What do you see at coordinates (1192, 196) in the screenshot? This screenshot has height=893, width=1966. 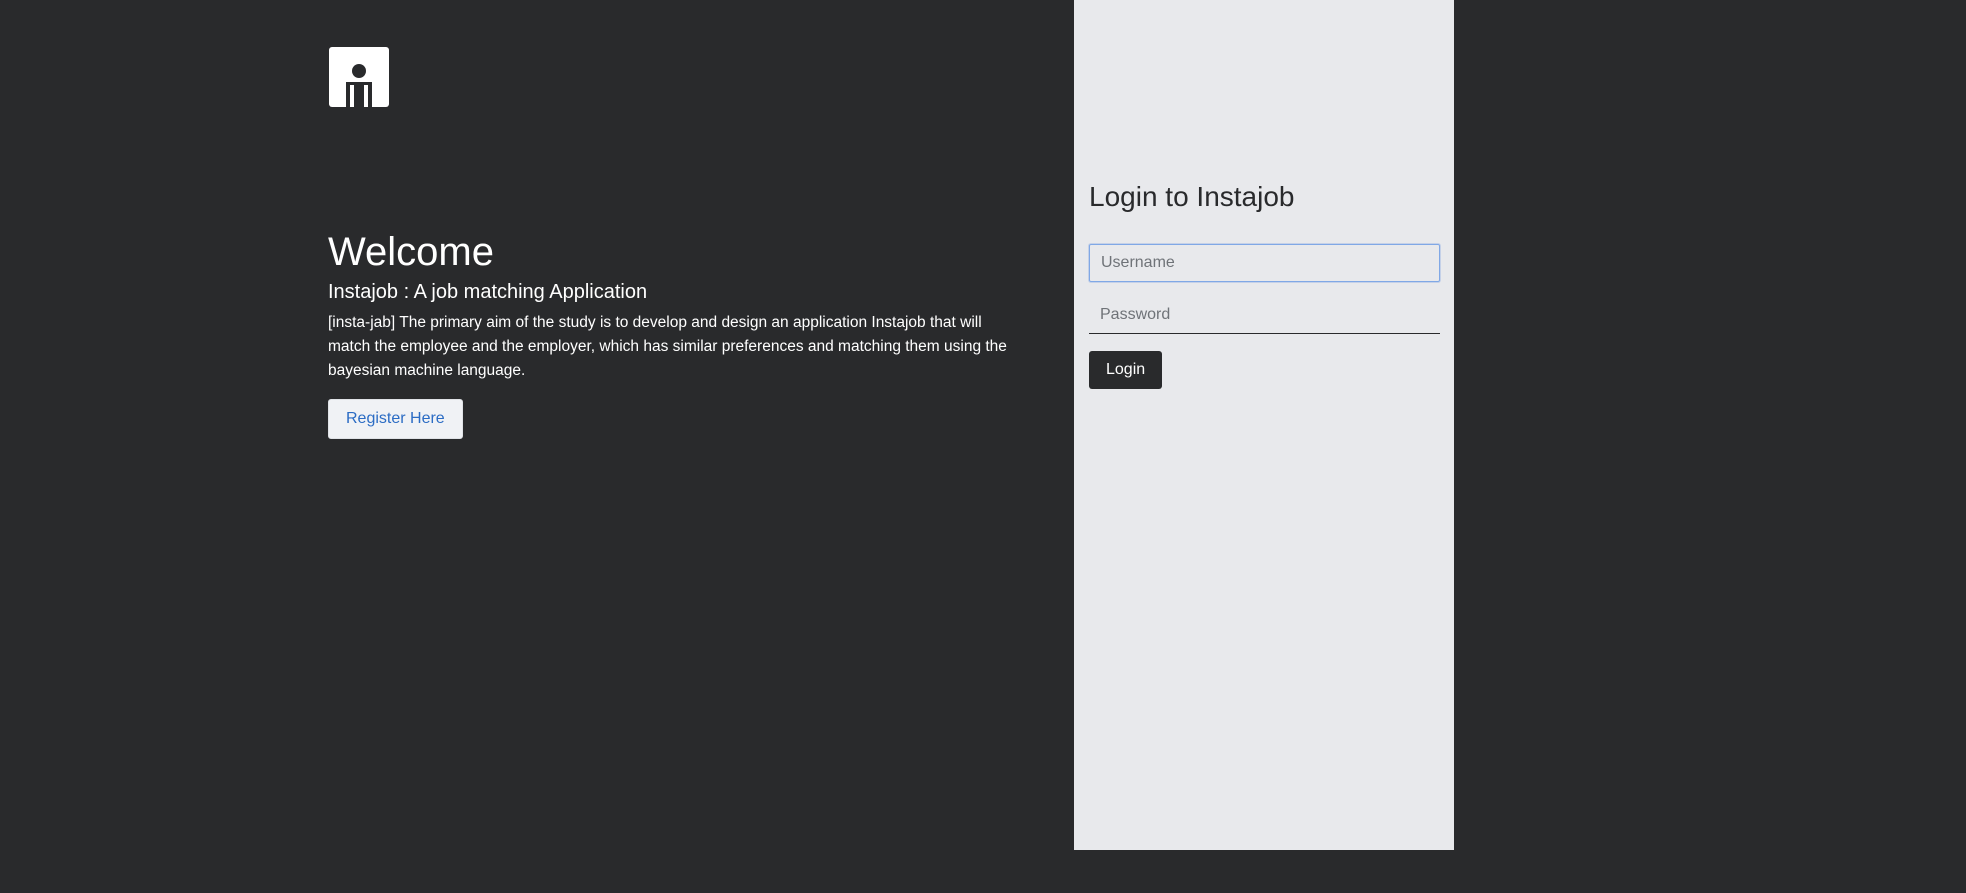 I see `login-title: Login to Instajob` at bounding box center [1192, 196].